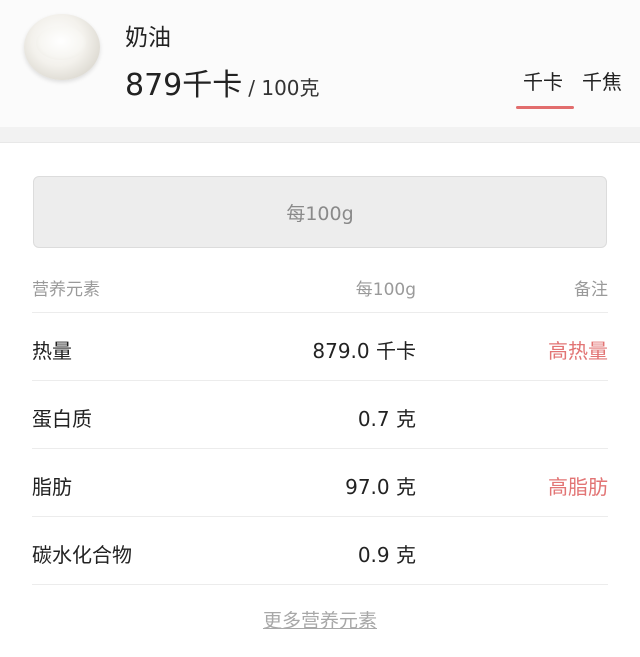 The width and height of the screenshot is (640, 657). Describe the element at coordinates (545, 107) in the screenshot. I see `active-tab-indicator` at that location.